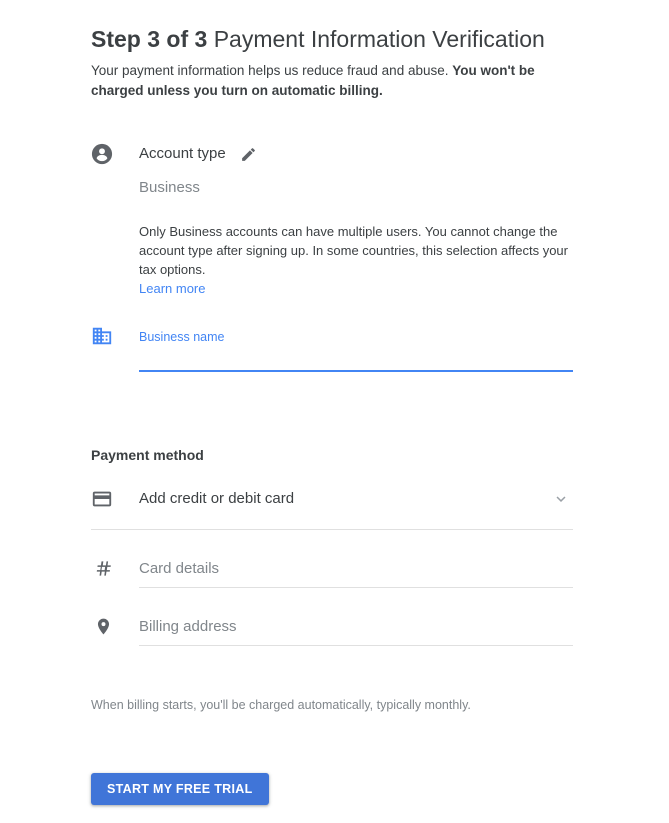 The width and height of the screenshot is (669, 823). I want to click on pencil-edit-icon, so click(248, 154).